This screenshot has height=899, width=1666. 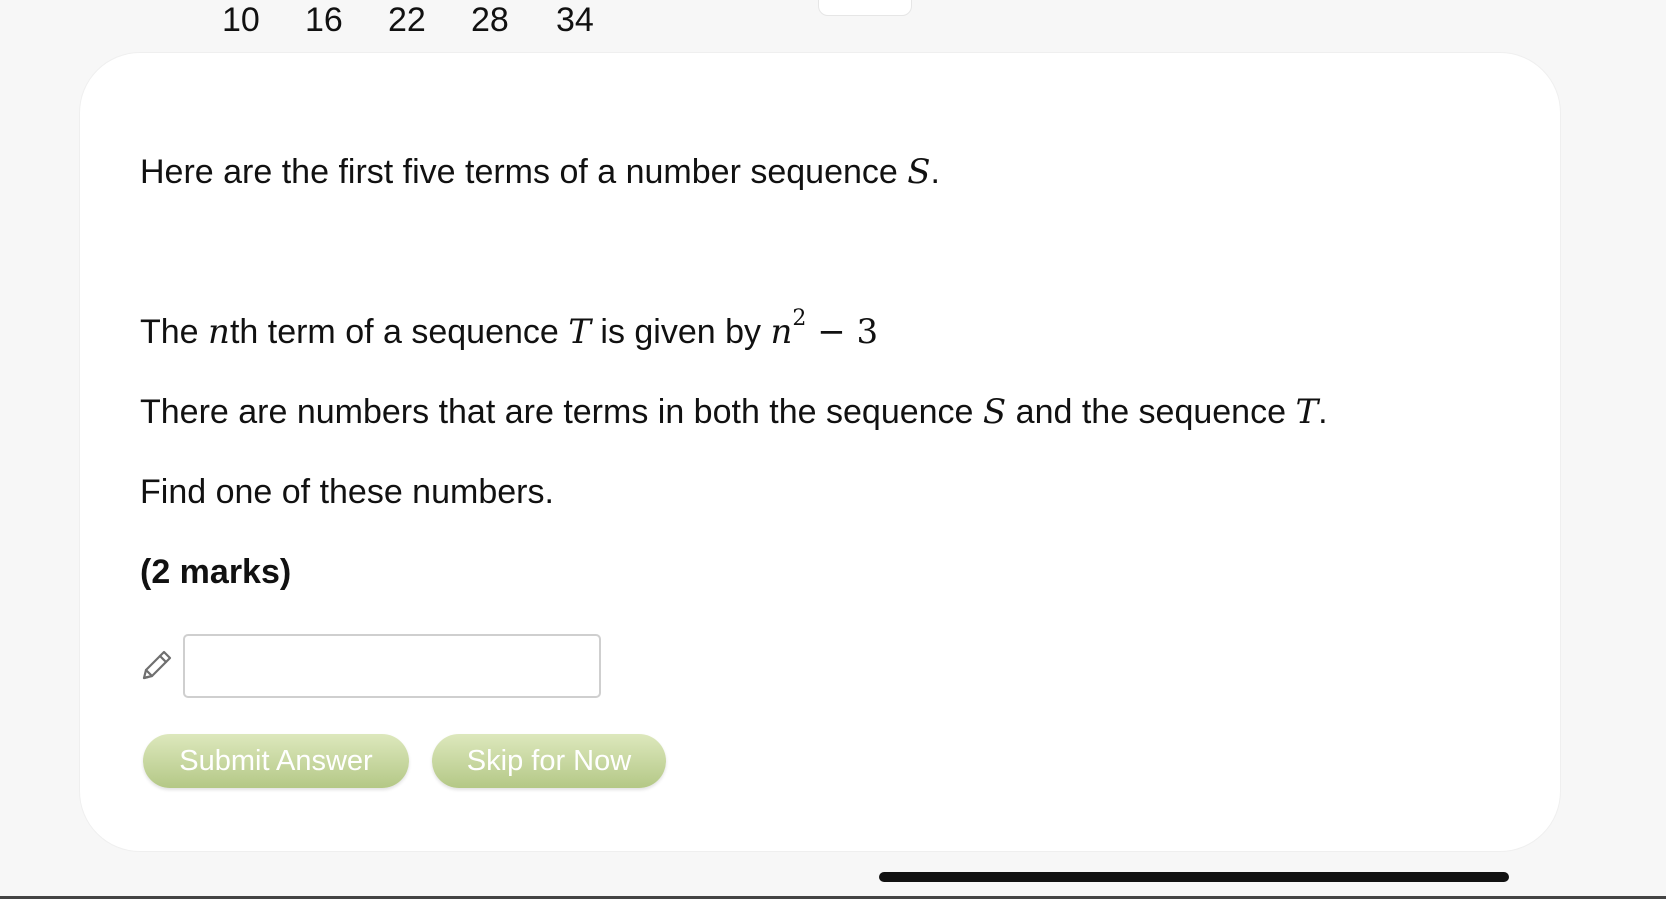 What do you see at coordinates (1323, 412) in the screenshot?
I see `both-period: .` at bounding box center [1323, 412].